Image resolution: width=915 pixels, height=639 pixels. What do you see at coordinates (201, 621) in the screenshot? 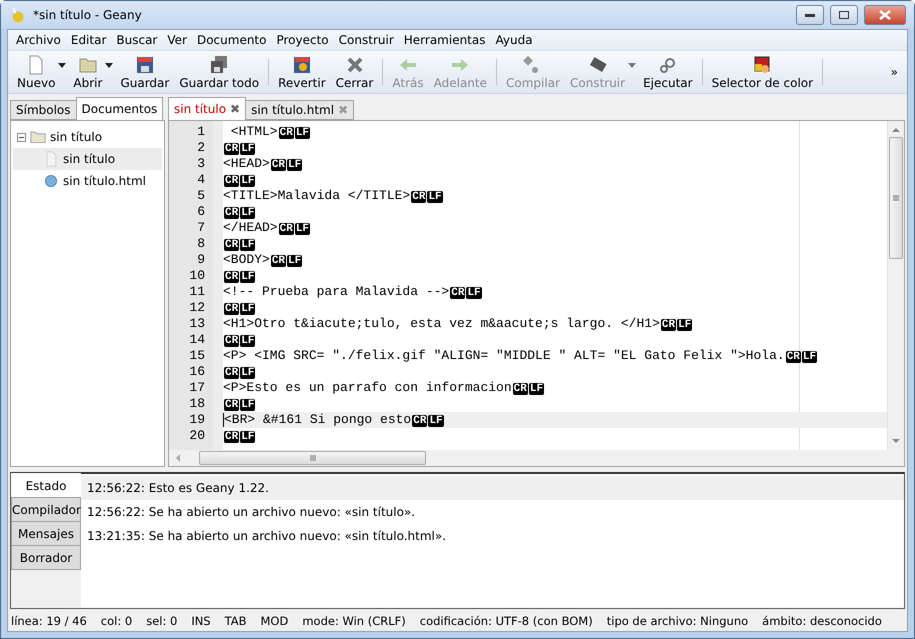
I see `status-item: INS` at bounding box center [201, 621].